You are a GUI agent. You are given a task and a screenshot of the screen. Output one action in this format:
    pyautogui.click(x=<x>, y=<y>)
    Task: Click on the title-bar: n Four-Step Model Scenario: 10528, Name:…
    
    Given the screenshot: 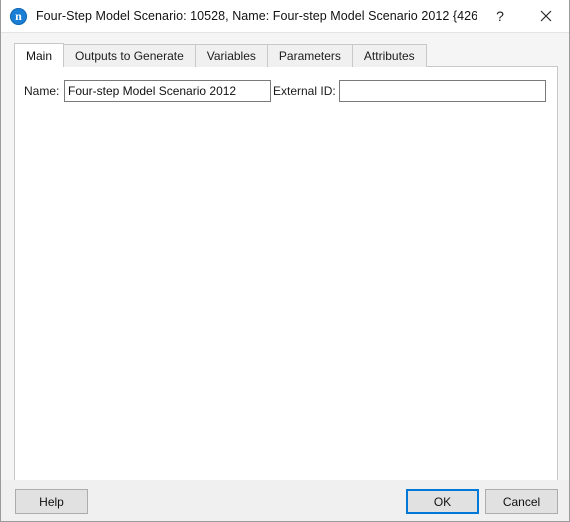 What is the action you would take?
    pyautogui.click(x=285, y=16)
    